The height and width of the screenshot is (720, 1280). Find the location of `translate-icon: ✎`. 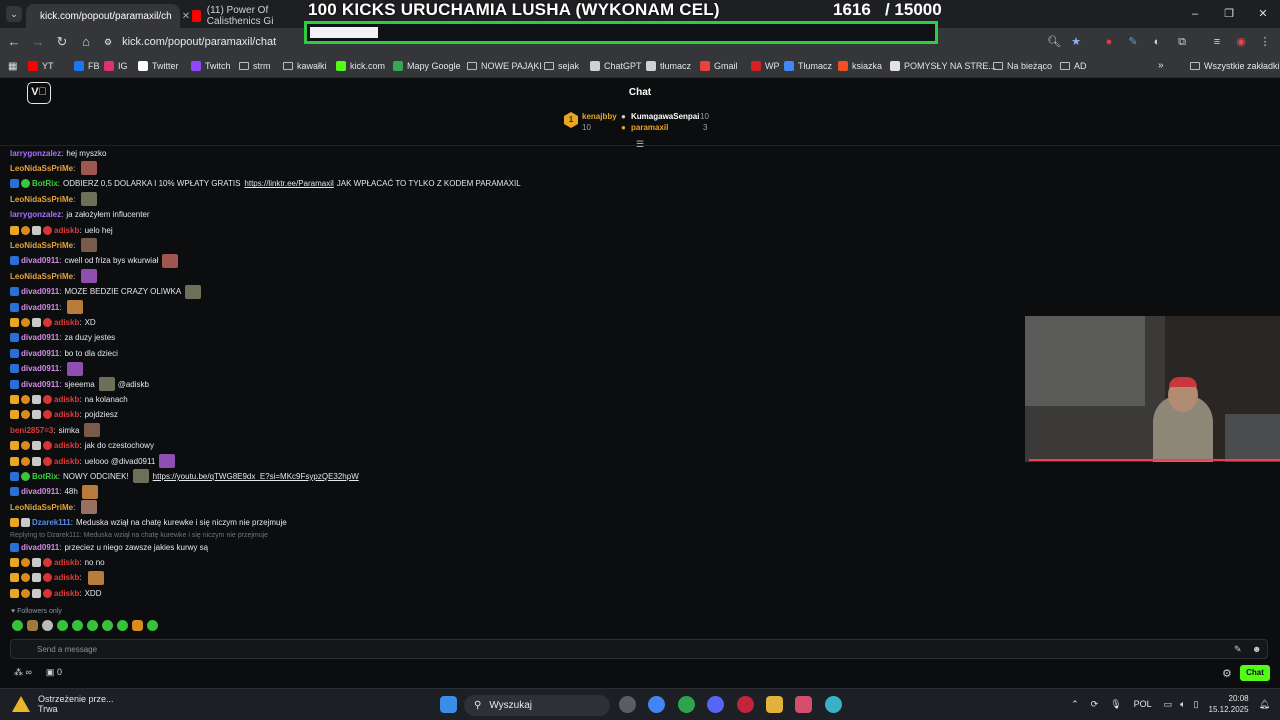

translate-icon: ✎ is located at coordinates (1238, 649).